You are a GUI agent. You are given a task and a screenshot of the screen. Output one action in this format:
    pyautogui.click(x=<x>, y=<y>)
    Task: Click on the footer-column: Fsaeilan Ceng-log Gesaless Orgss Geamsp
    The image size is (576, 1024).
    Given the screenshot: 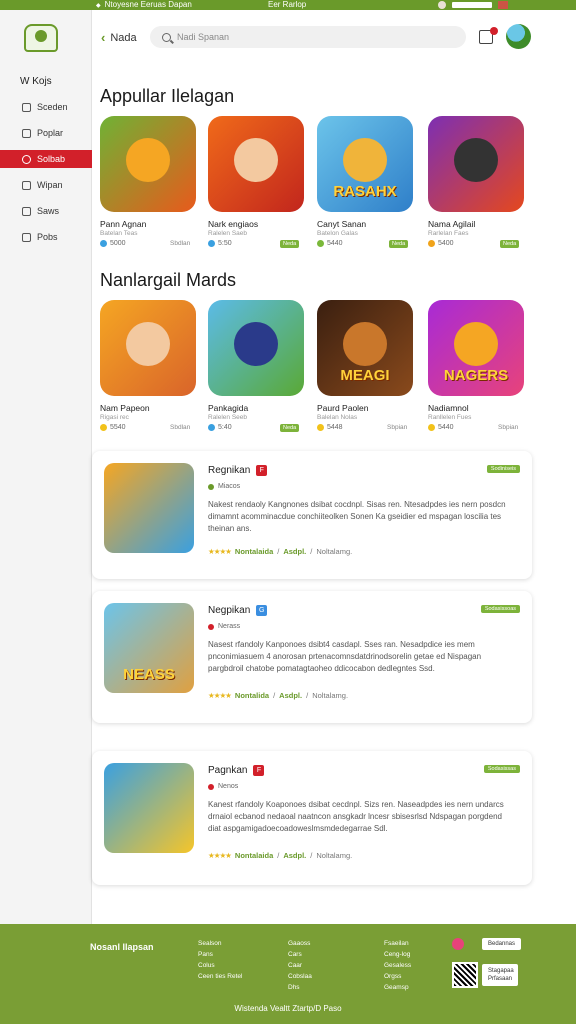 What is the action you would take?
    pyautogui.click(x=397, y=965)
    